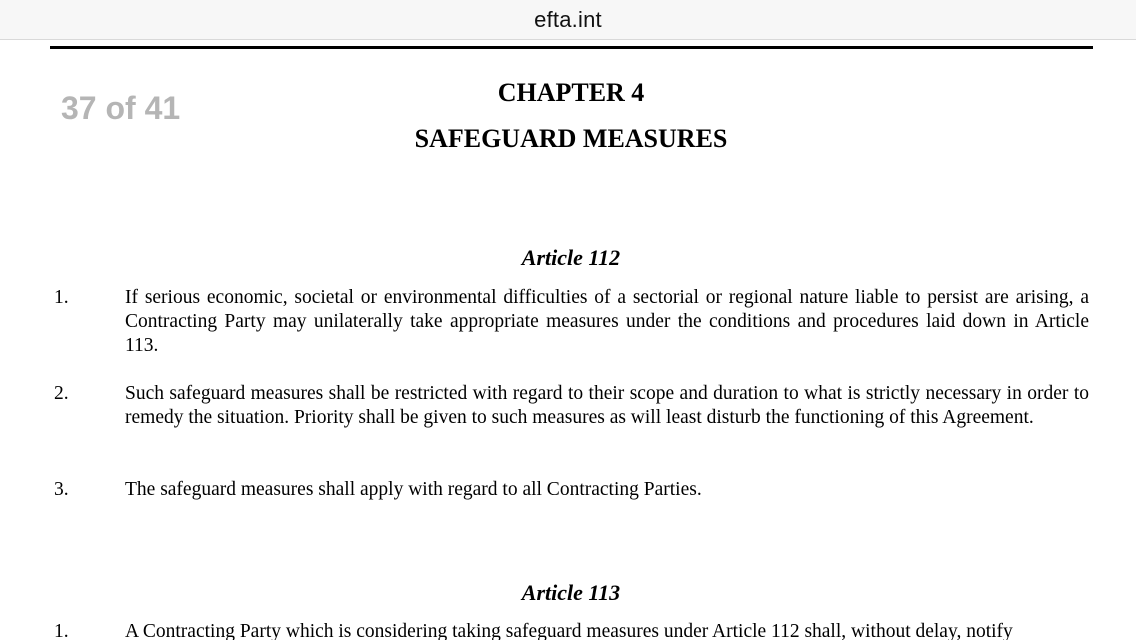  What do you see at coordinates (571, 138) in the screenshot?
I see `chapter-subtitle: SAFEGUARD MEASURES` at bounding box center [571, 138].